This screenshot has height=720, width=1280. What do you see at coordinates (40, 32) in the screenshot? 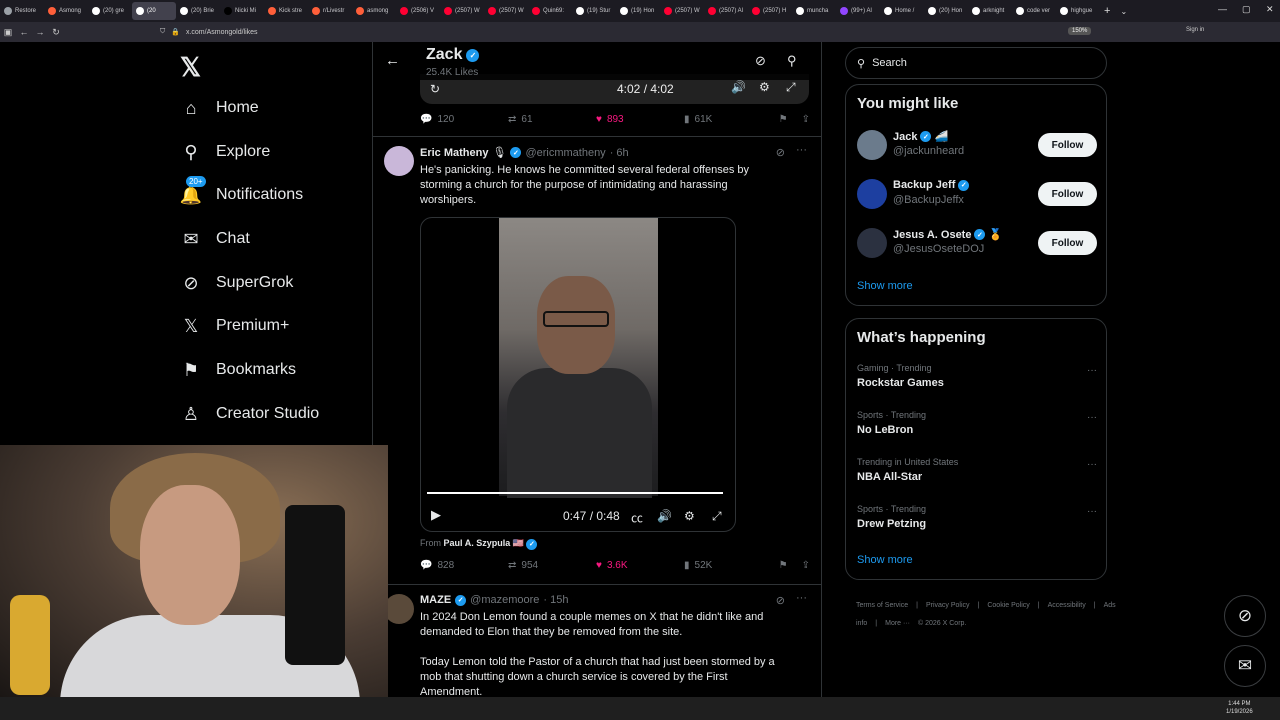
I see `forward-icon: →` at bounding box center [40, 32].